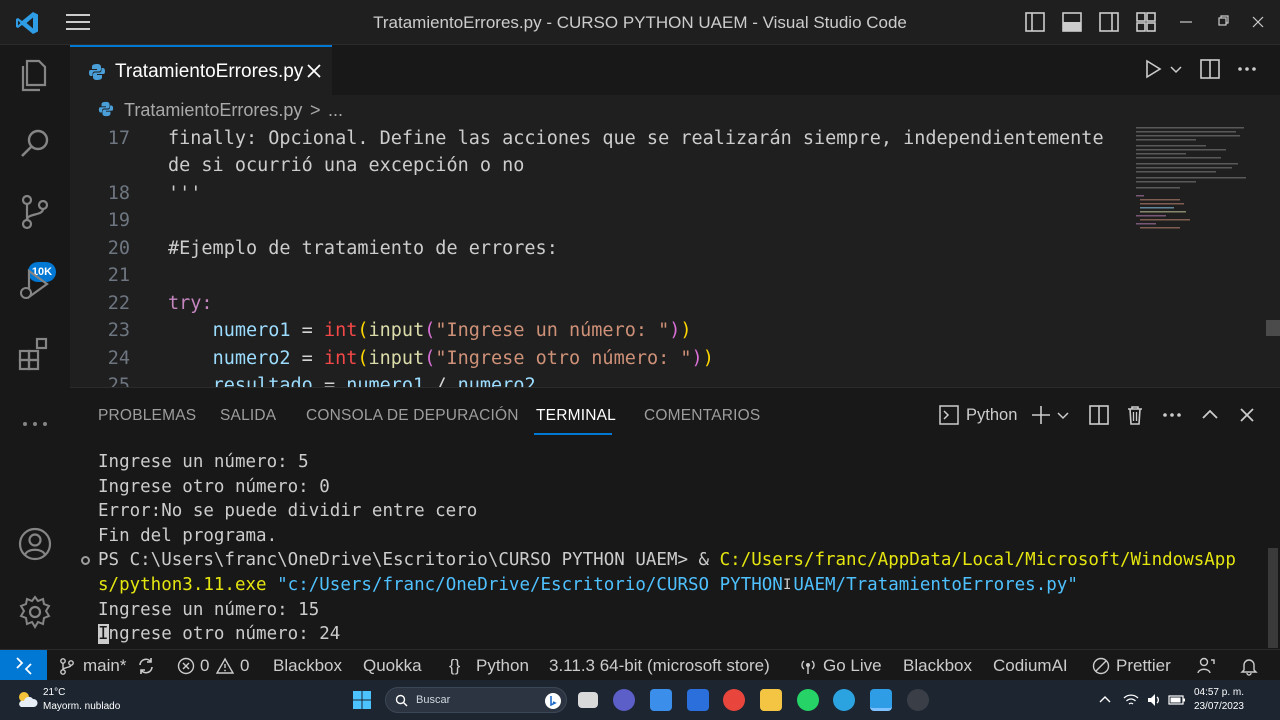 The image size is (1280, 720). I want to click on python-file-icon, so click(97, 72).